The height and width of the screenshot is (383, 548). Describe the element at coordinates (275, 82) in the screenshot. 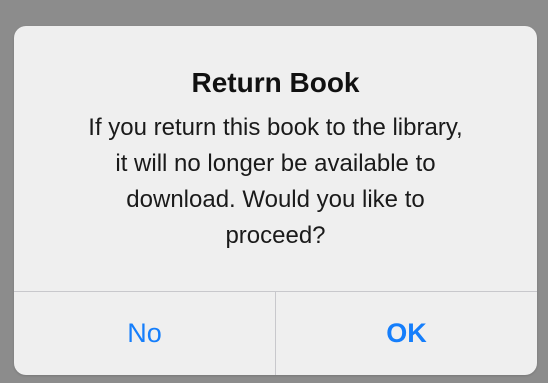

I see `alert-title: Return Book` at that location.